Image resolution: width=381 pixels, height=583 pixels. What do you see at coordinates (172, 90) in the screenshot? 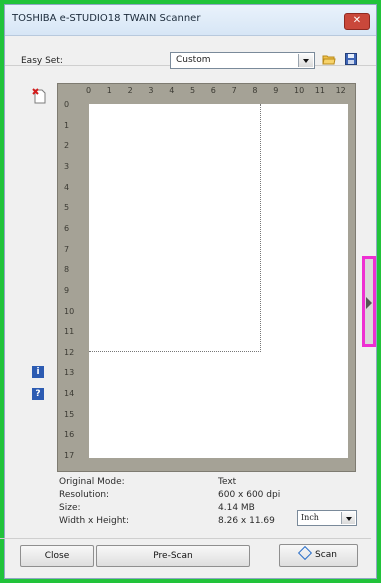
I see `ruler-h-tick-label: 4` at bounding box center [172, 90].